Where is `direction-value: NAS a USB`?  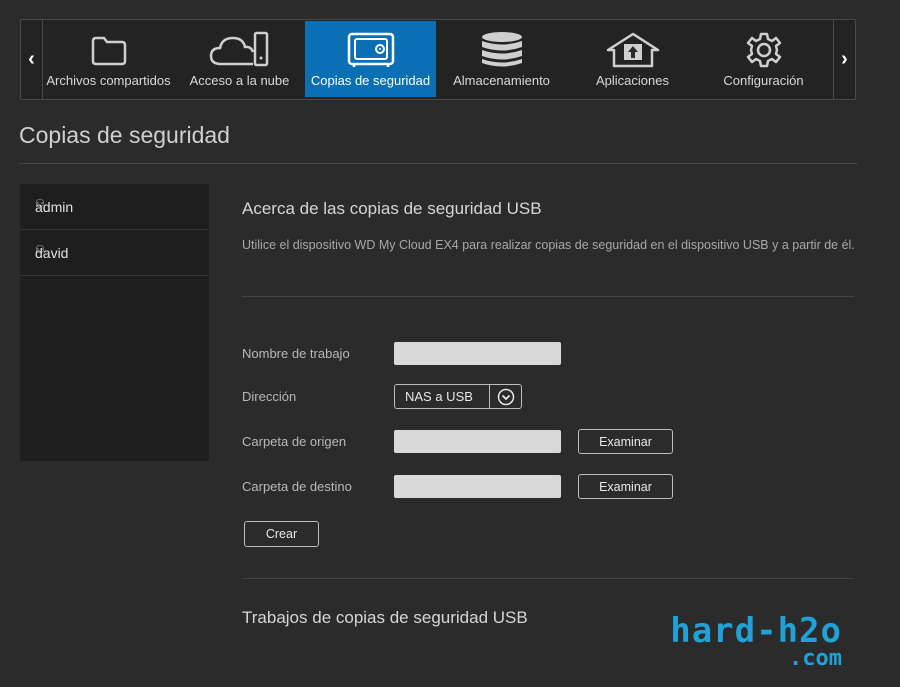 direction-value: NAS a USB is located at coordinates (439, 396).